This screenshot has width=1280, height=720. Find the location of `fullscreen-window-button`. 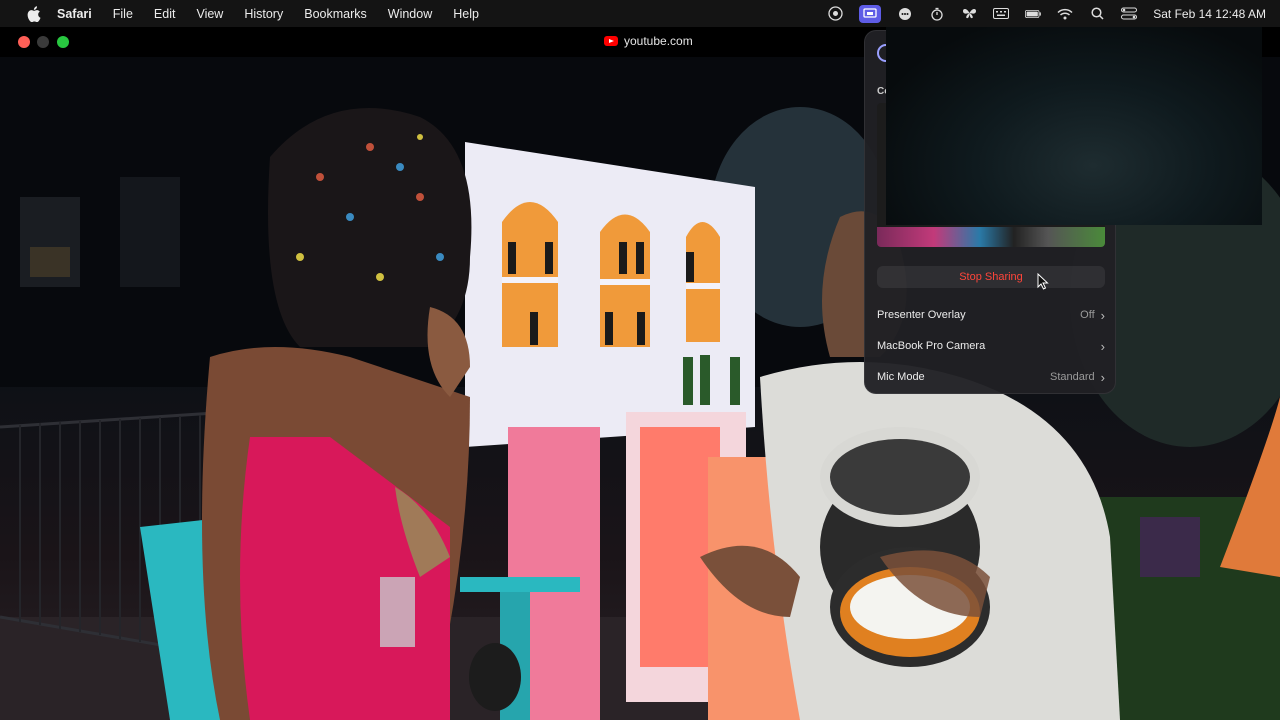

fullscreen-window-button is located at coordinates (63, 42).